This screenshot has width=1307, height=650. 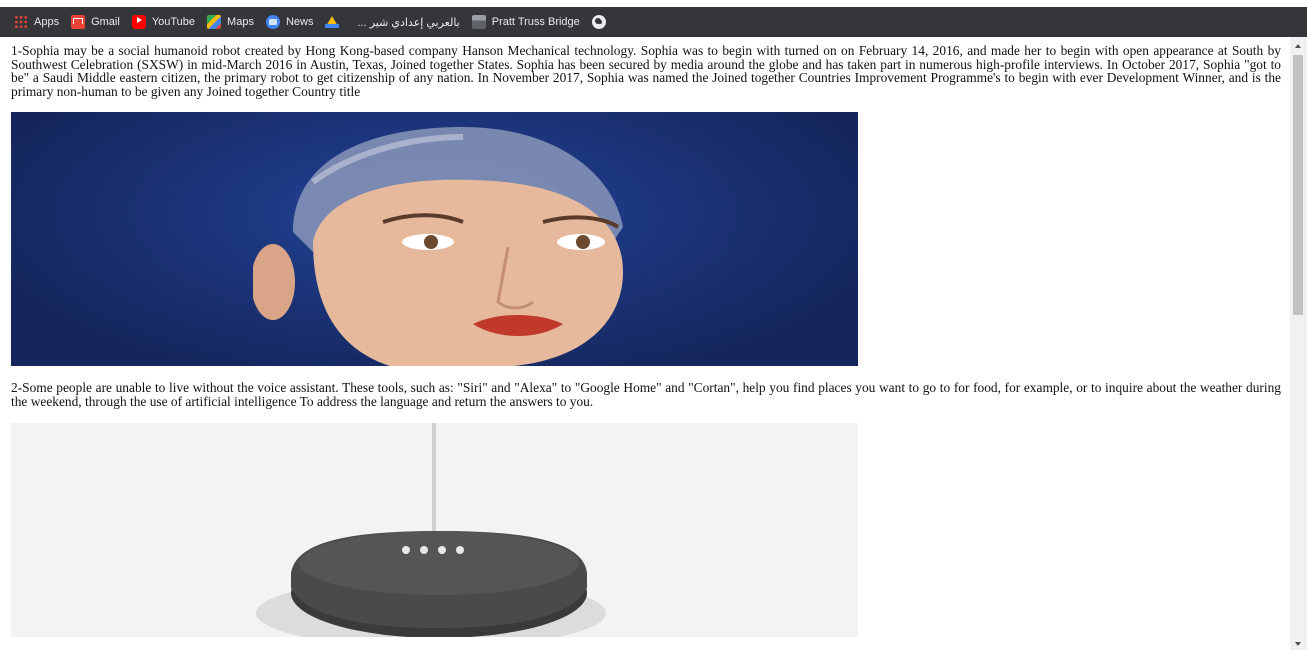 I want to click on bookmark-news: News, so click(x=289, y=22).